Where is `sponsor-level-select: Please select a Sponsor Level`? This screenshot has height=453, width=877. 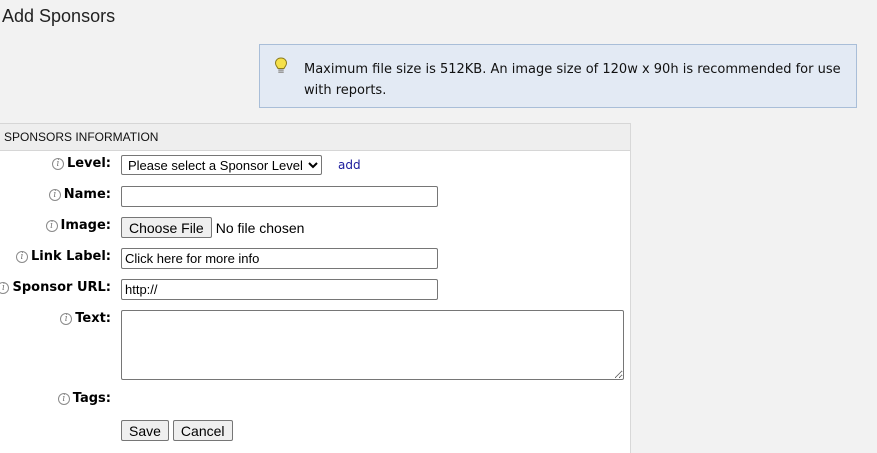 sponsor-level-select: Please select a Sponsor Level is located at coordinates (221, 165).